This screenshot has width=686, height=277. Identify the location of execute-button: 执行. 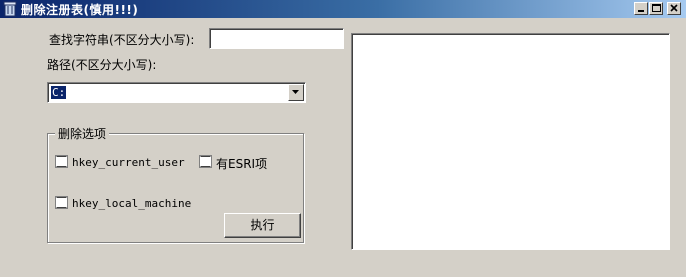
(262, 225).